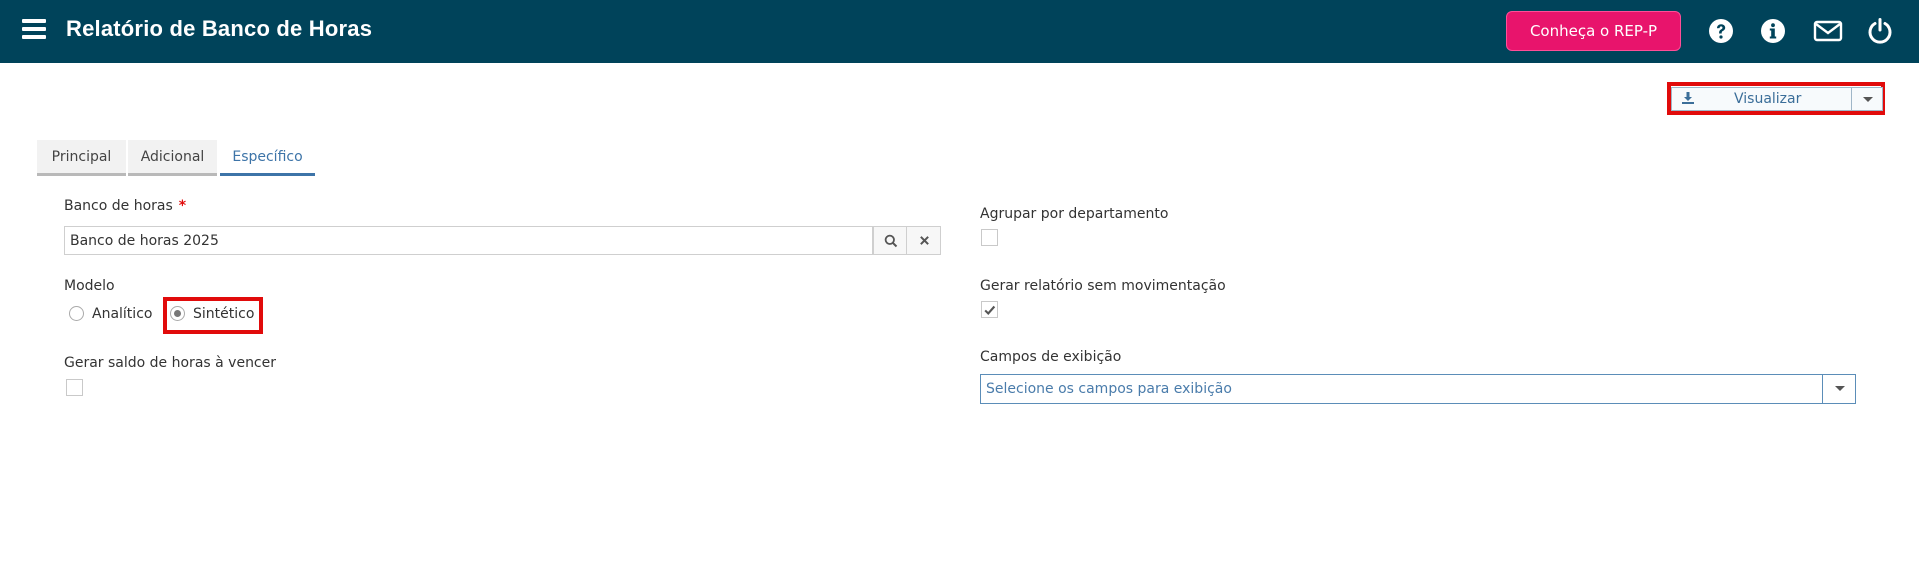 The image size is (1919, 581). Describe the element at coordinates (1828, 31) in the screenshot. I see `mail-icon` at that location.